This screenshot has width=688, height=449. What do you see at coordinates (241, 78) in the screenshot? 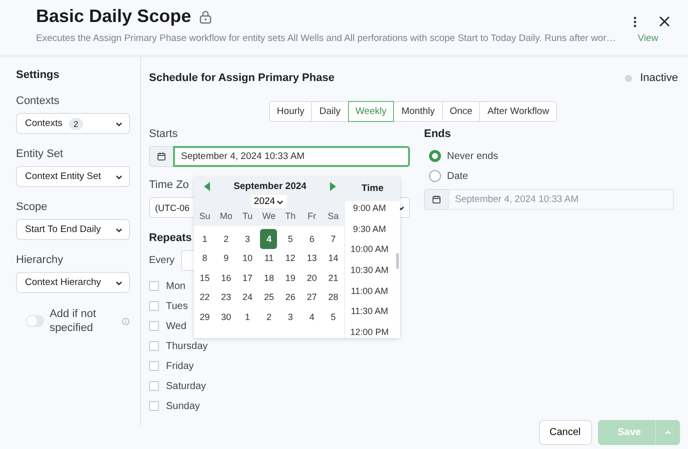
I see `section-title: Schedule for Assign Primary Phase` at bounding box center [241, 78].